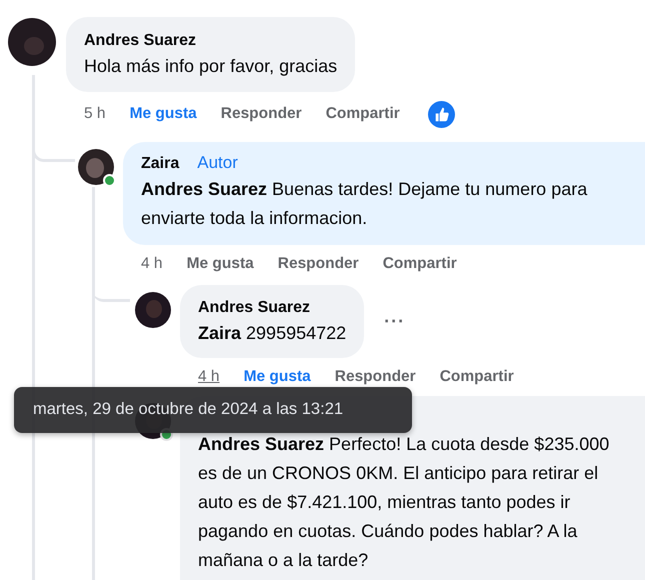 The width and height of the screenshot is (645, 580). What do you see at coordinates (441, 114) in the screenshot?
I see `thumbs-up-icon` at bounding box center [441, 114].